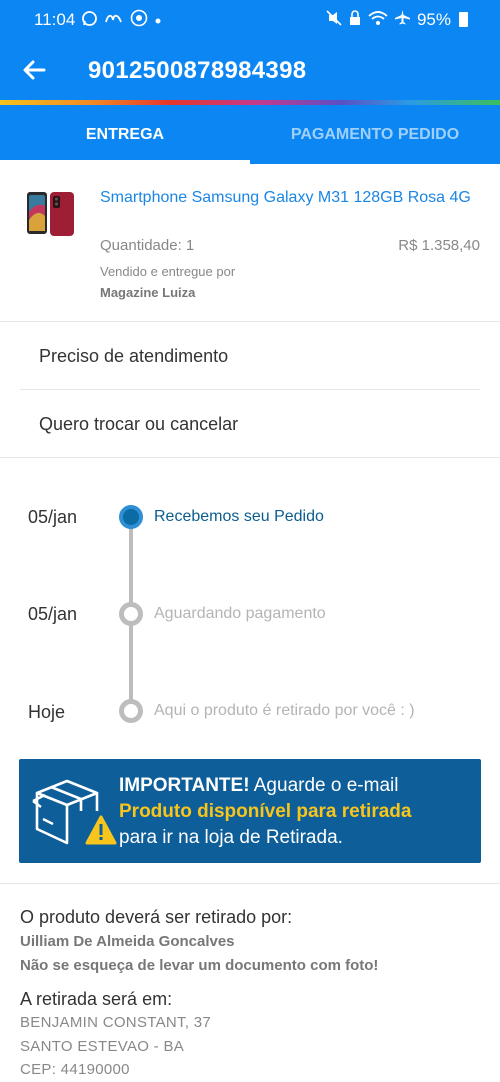  What do you see at coordinates (79, 812) in the screenshot?
I see `box-warning-icon` at bounding box center [79, 812].